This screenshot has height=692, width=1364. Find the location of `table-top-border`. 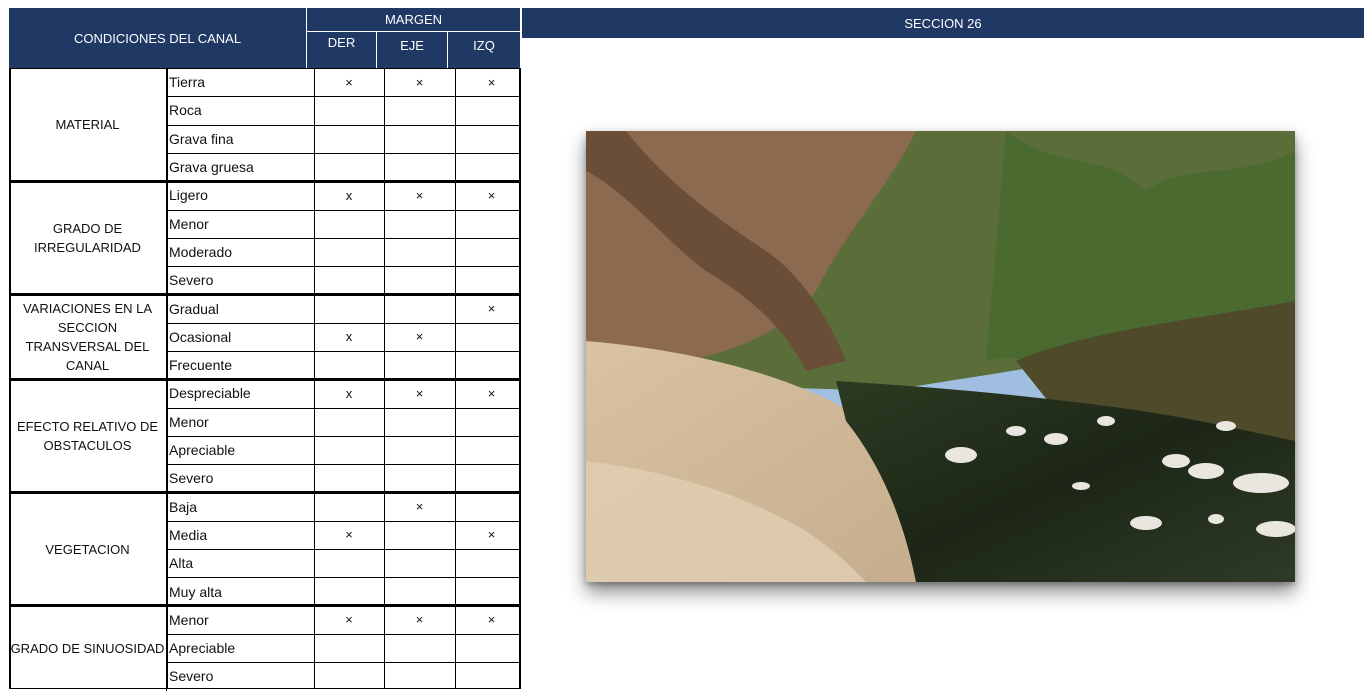

table-top-border is located at coordinates (264, 68).